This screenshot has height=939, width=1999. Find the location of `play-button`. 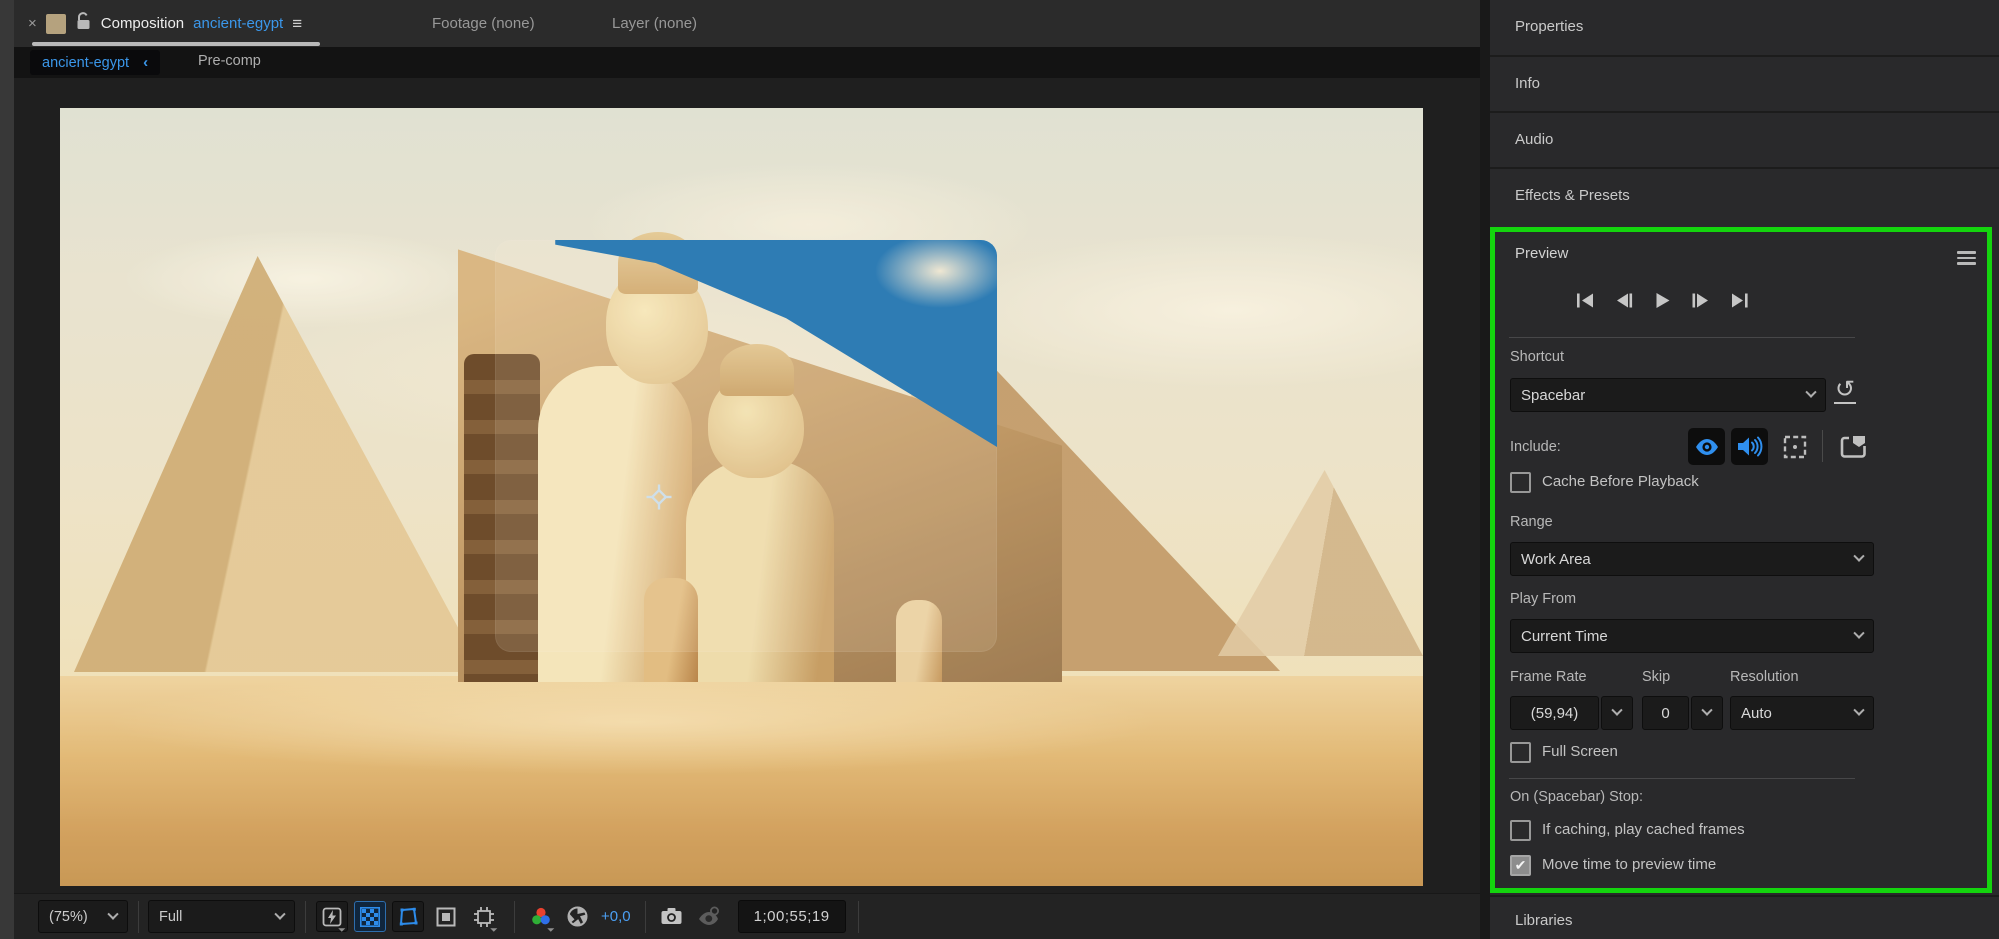

play-button is located at coordinates (1662, 300).